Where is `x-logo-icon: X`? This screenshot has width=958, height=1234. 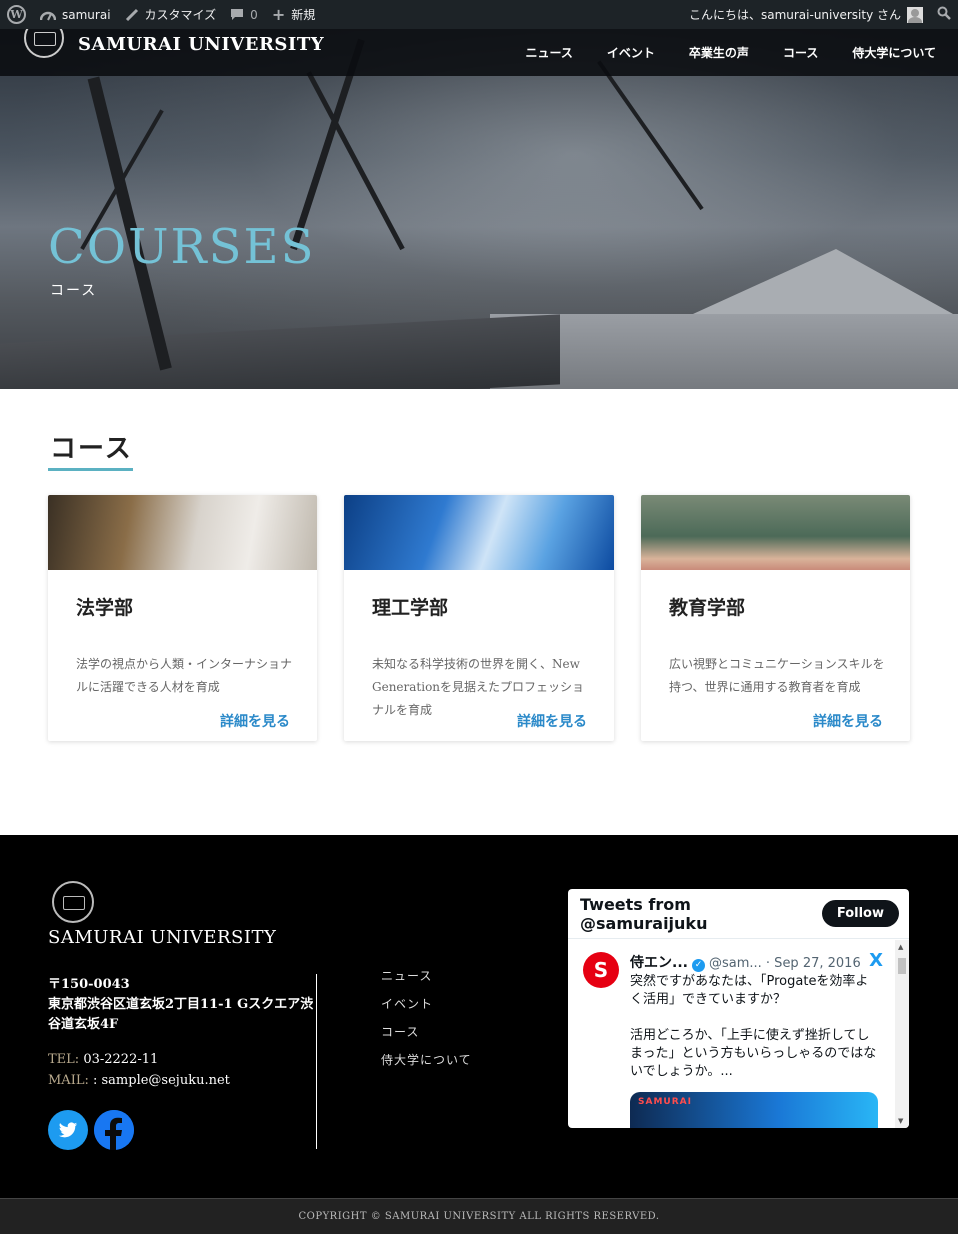 x-logo-icon: X is located at coordinates (876, 960).